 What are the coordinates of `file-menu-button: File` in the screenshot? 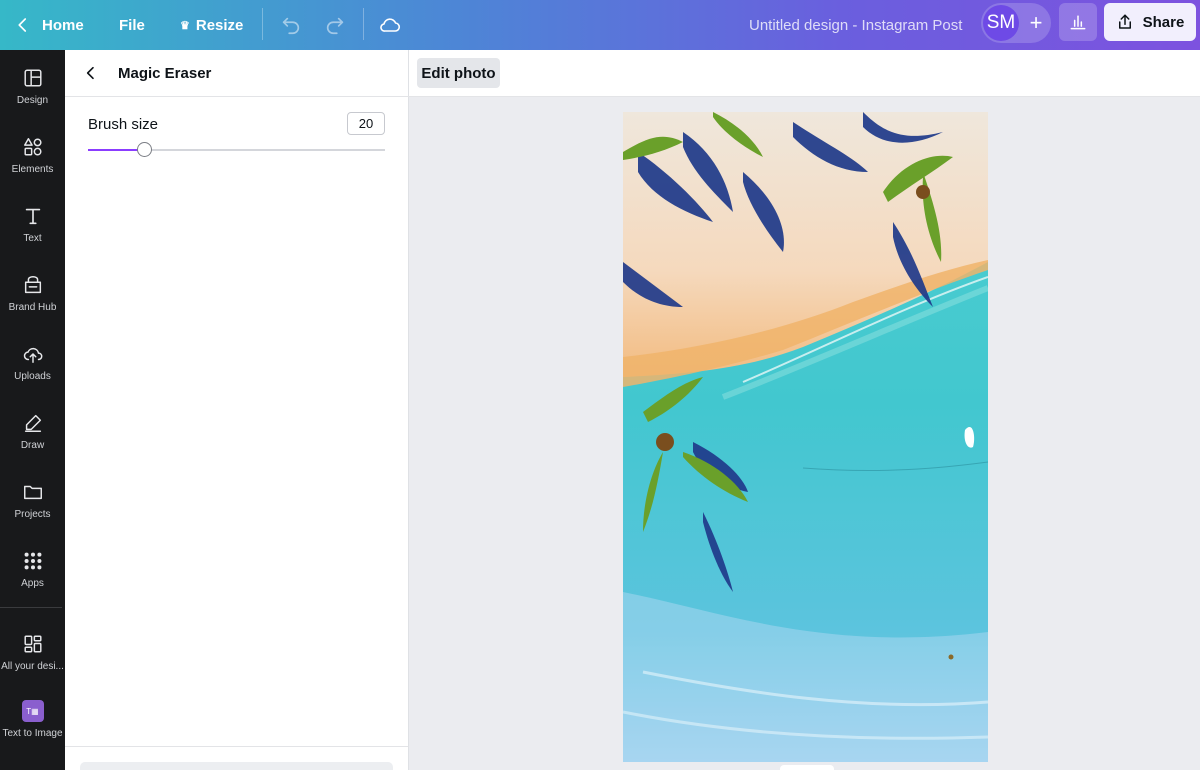 It's located at (132, 25).